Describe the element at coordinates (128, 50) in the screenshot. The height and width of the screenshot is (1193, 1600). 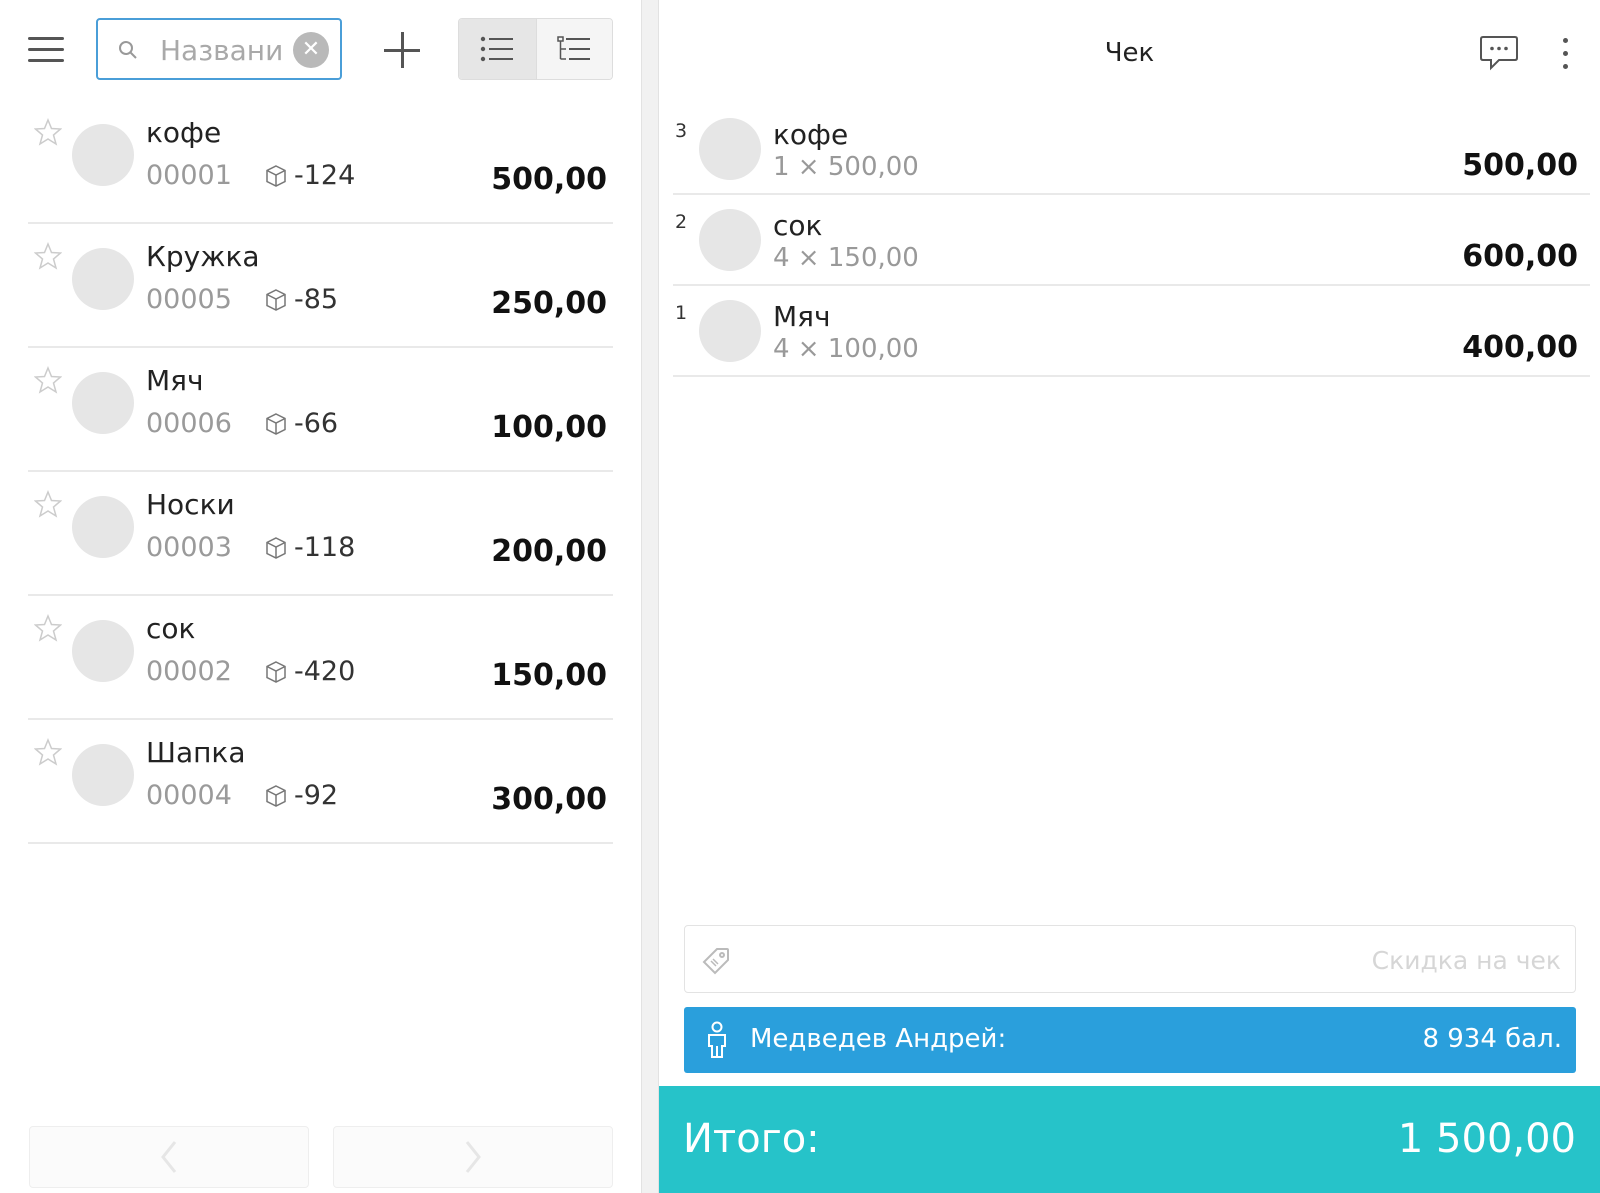
I see `search-icon` at that location.